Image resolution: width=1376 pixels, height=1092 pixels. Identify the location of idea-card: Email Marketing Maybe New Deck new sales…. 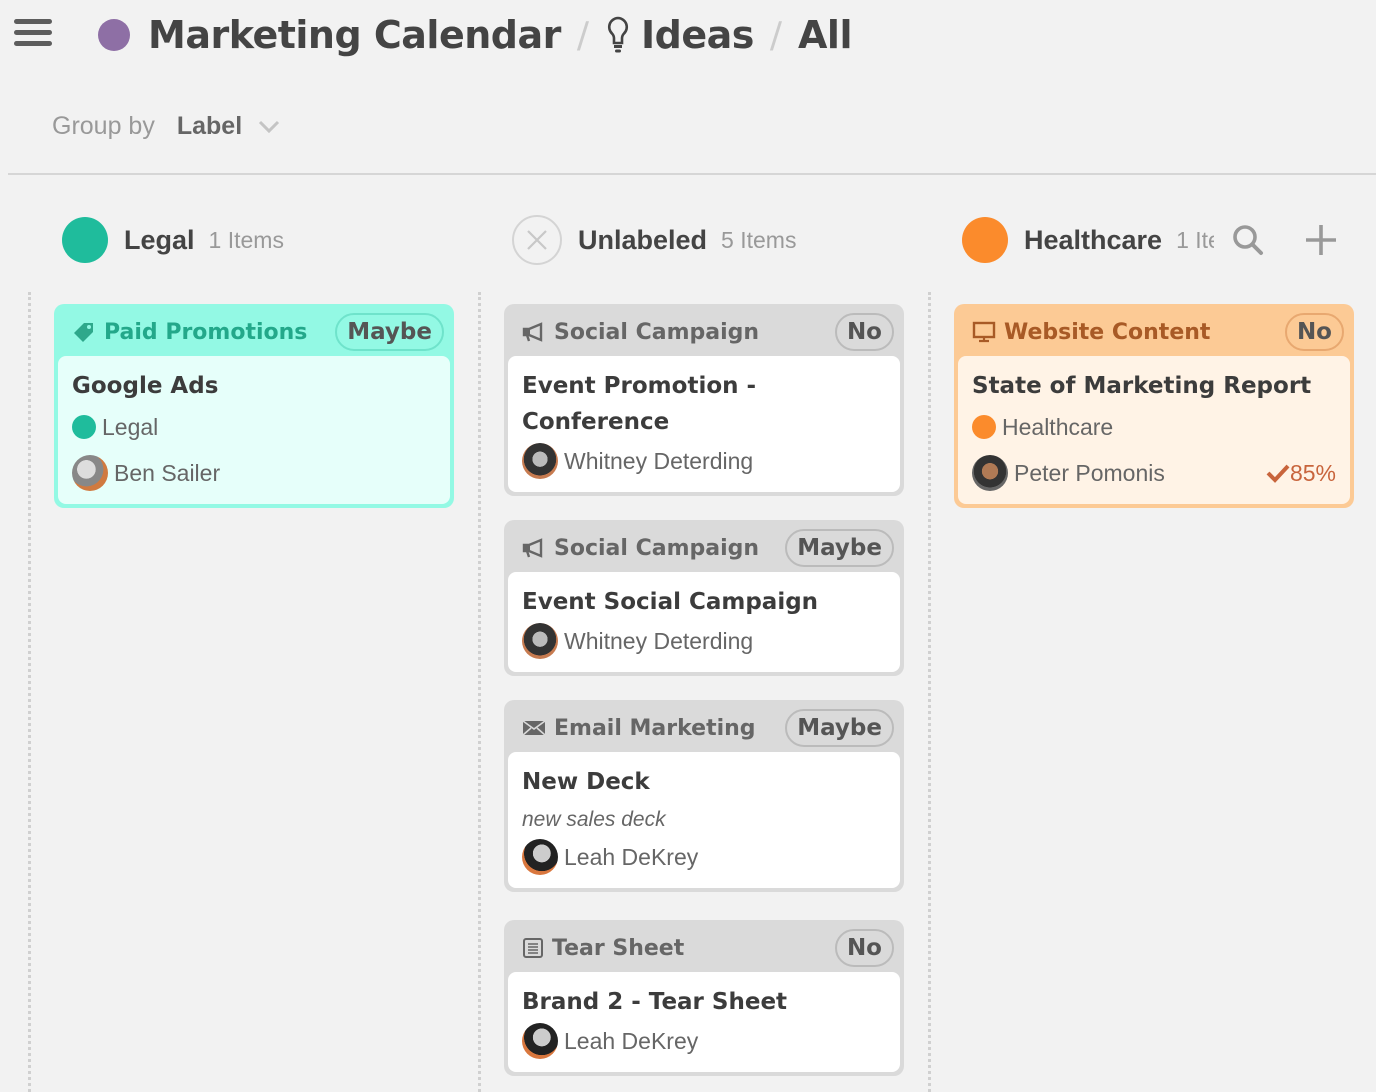
(704, 796).